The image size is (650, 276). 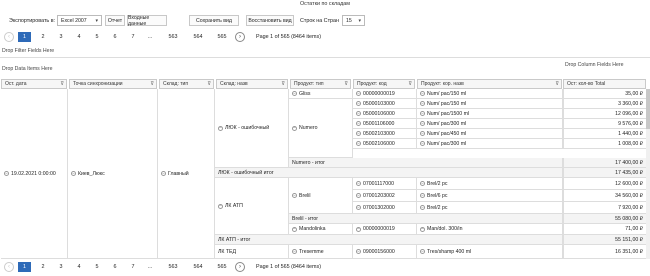 I want to click on product-type-brelil: − Brelil, so click(x=321, y=196).